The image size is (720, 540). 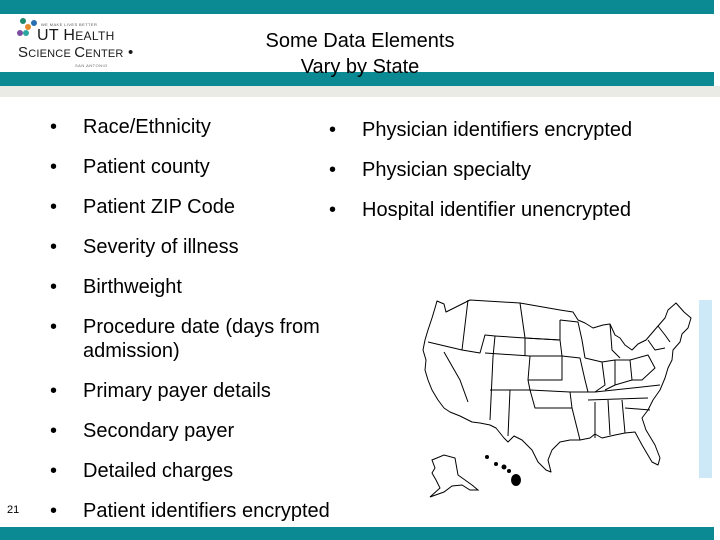 What do you see at coordinates (159, 207) in the screenshot?
I see `list-item-text: Patient ZIP Code` at bounding box center [159, 207].